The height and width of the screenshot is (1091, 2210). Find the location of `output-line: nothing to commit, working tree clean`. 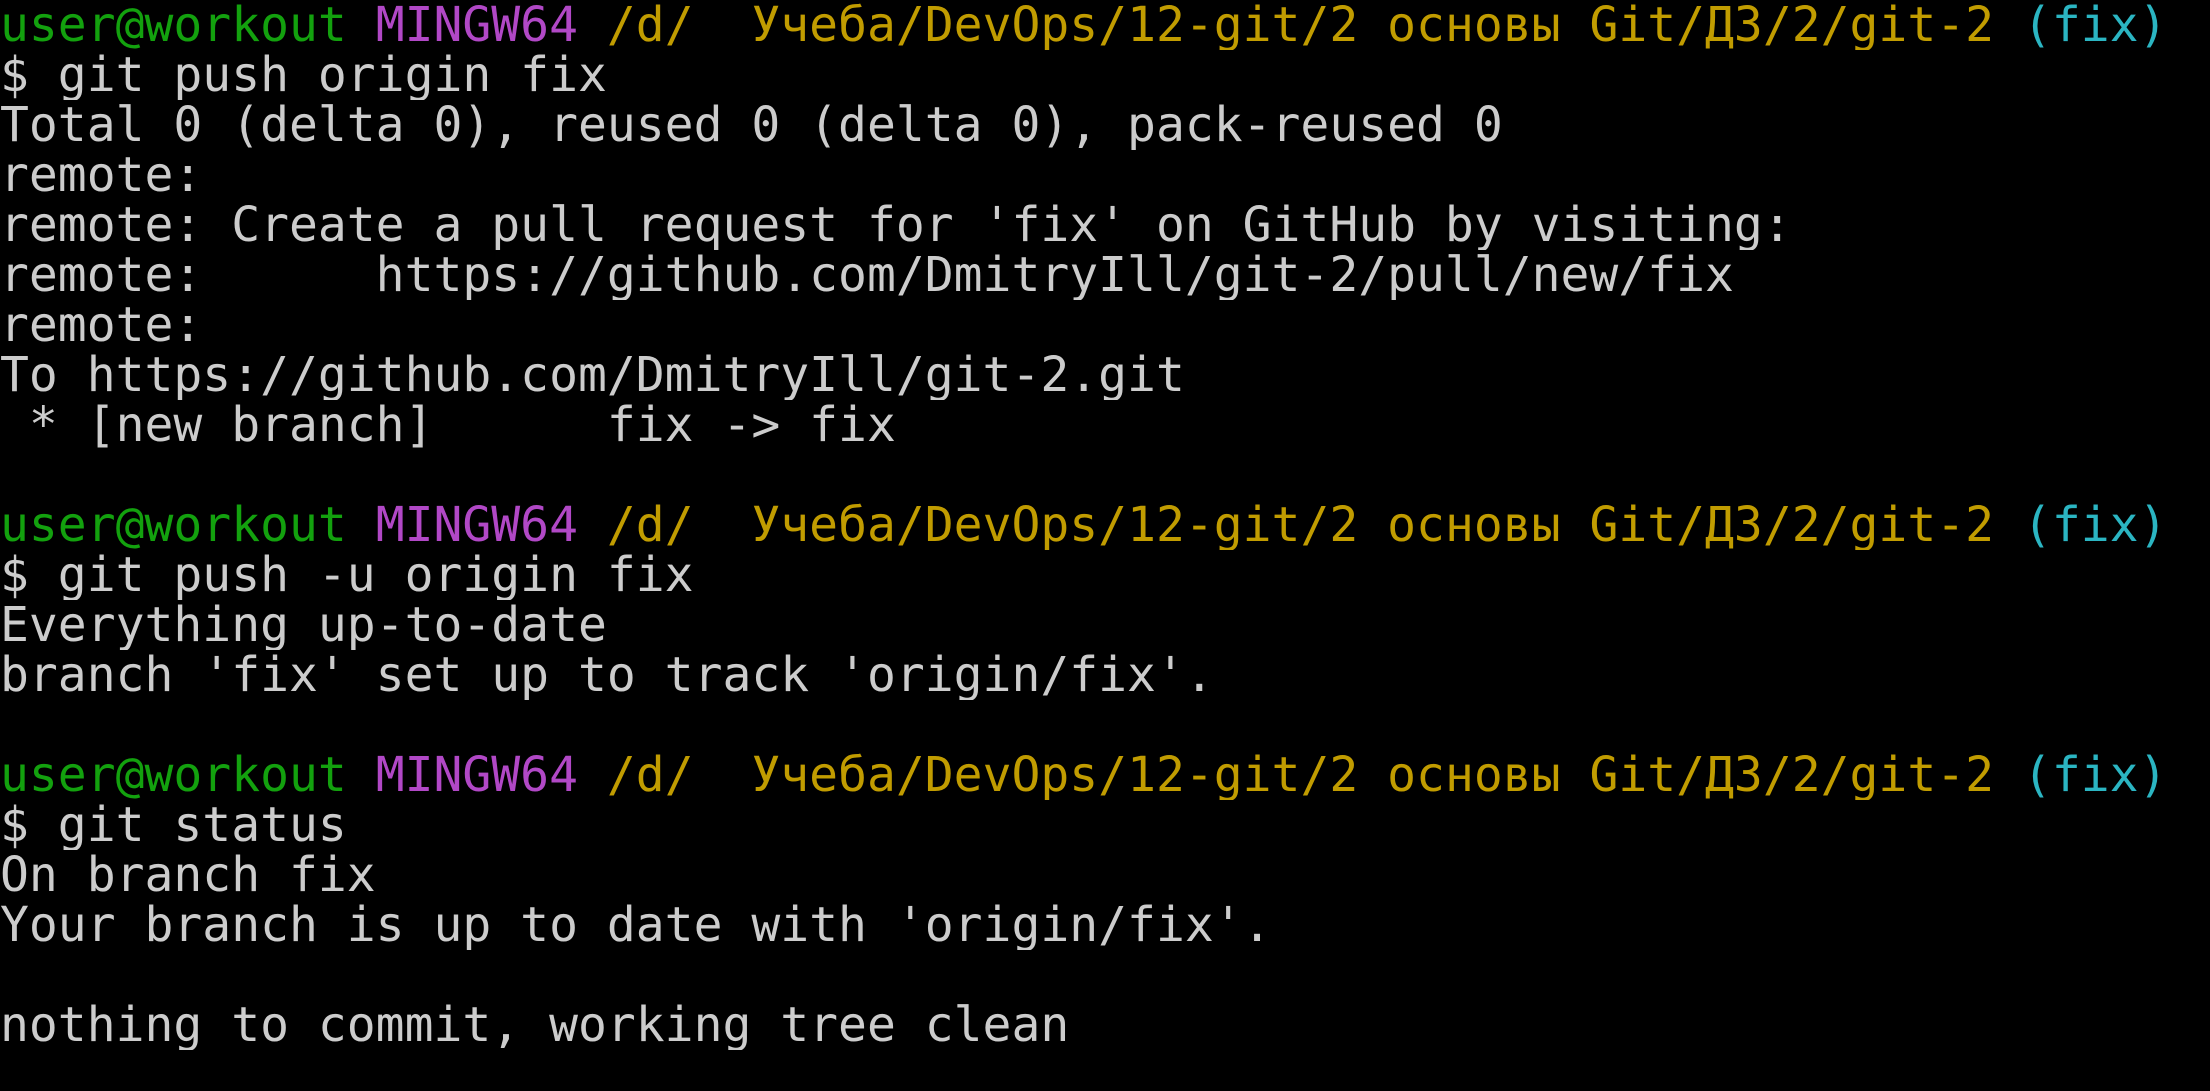

output-line: nothing to commit, working tree clean is located at coordinates (535, 1025).